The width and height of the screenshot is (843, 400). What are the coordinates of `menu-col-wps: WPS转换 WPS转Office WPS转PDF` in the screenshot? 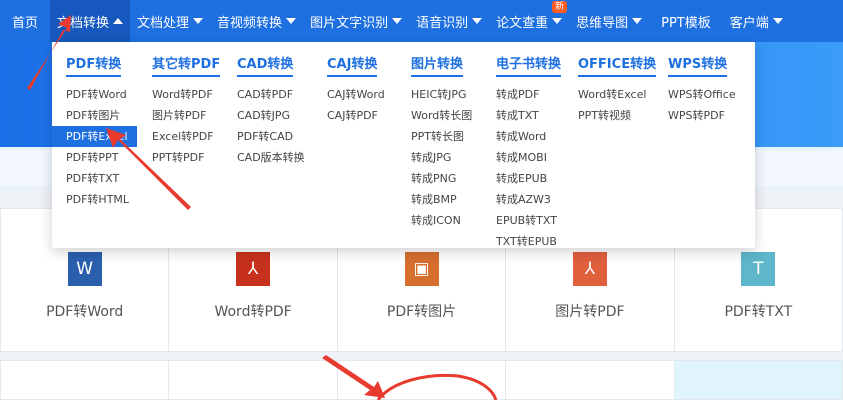 It's located at (702, 89).